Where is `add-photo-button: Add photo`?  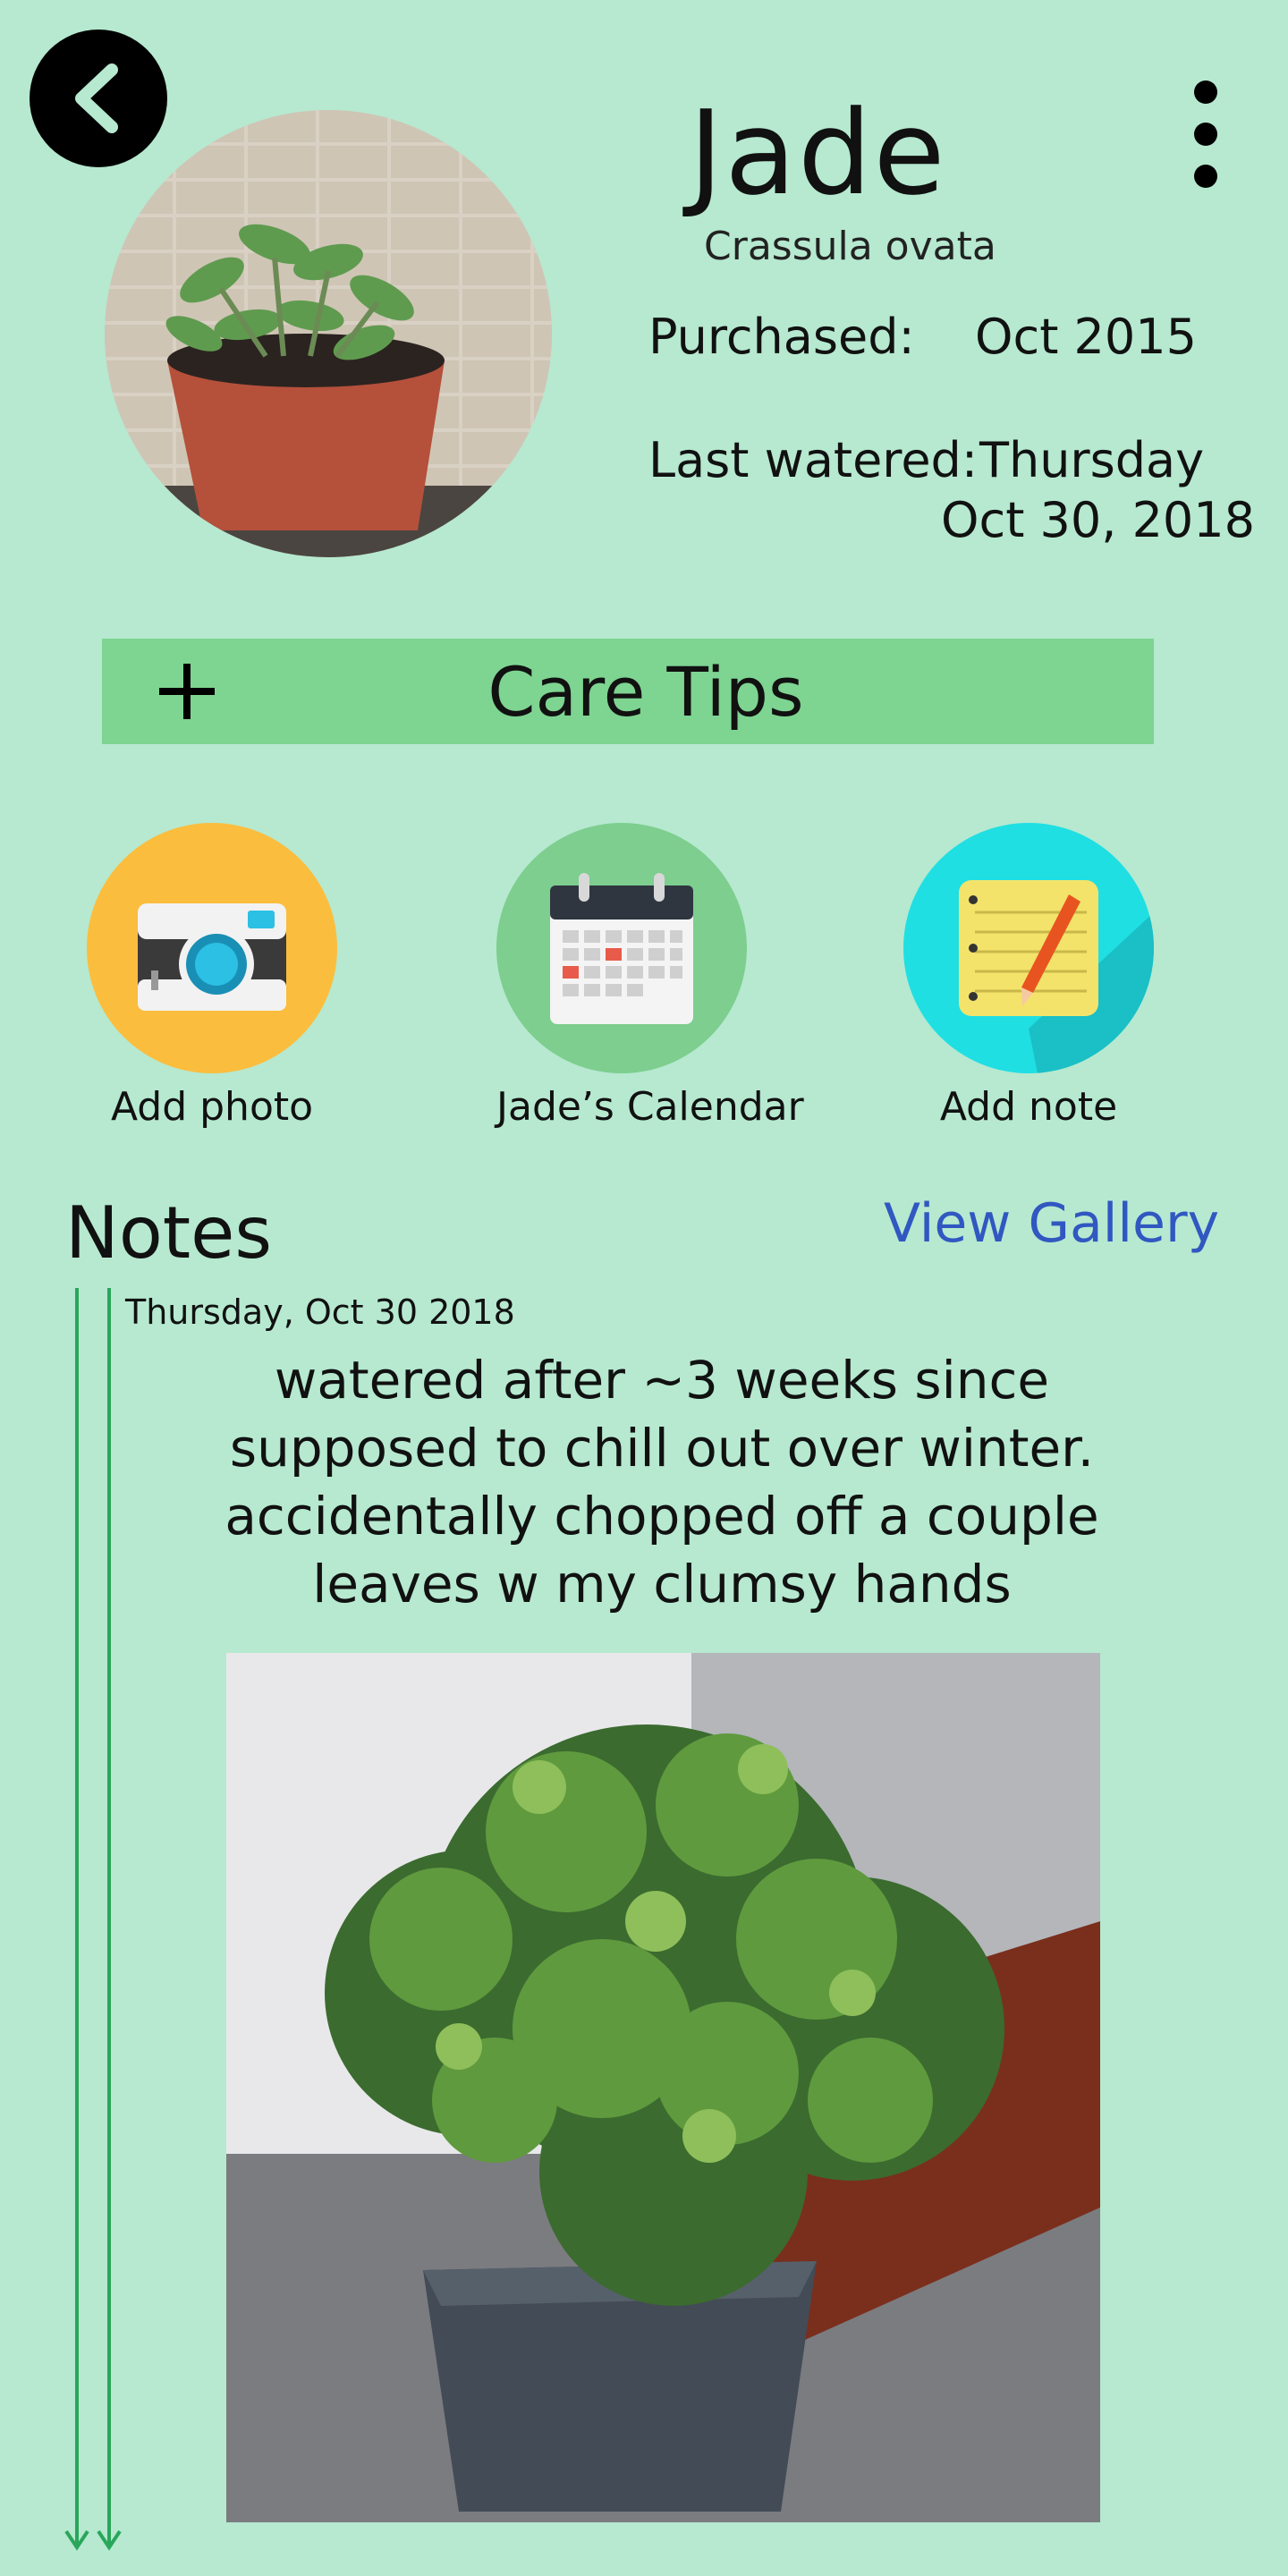
add-photo-button: Add photo is located at coordinates (212, 976).